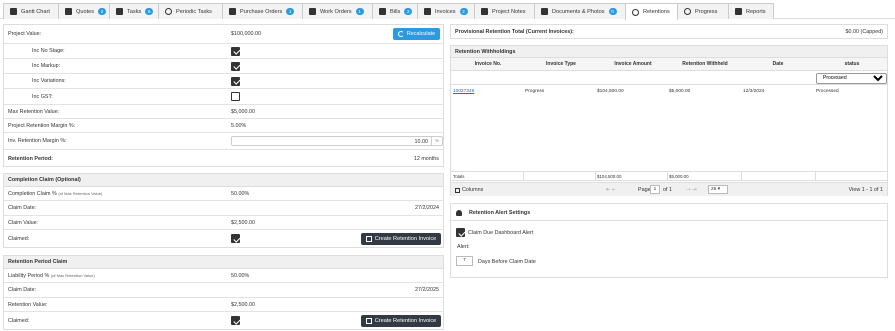 The height and width of the screenshot is (331, 895). What do you see at coordinates (401, 321) in the screenshot?
I see `create-period-retention-invoice-button: Create Retention Invoice` at bounding box center [401, 321].